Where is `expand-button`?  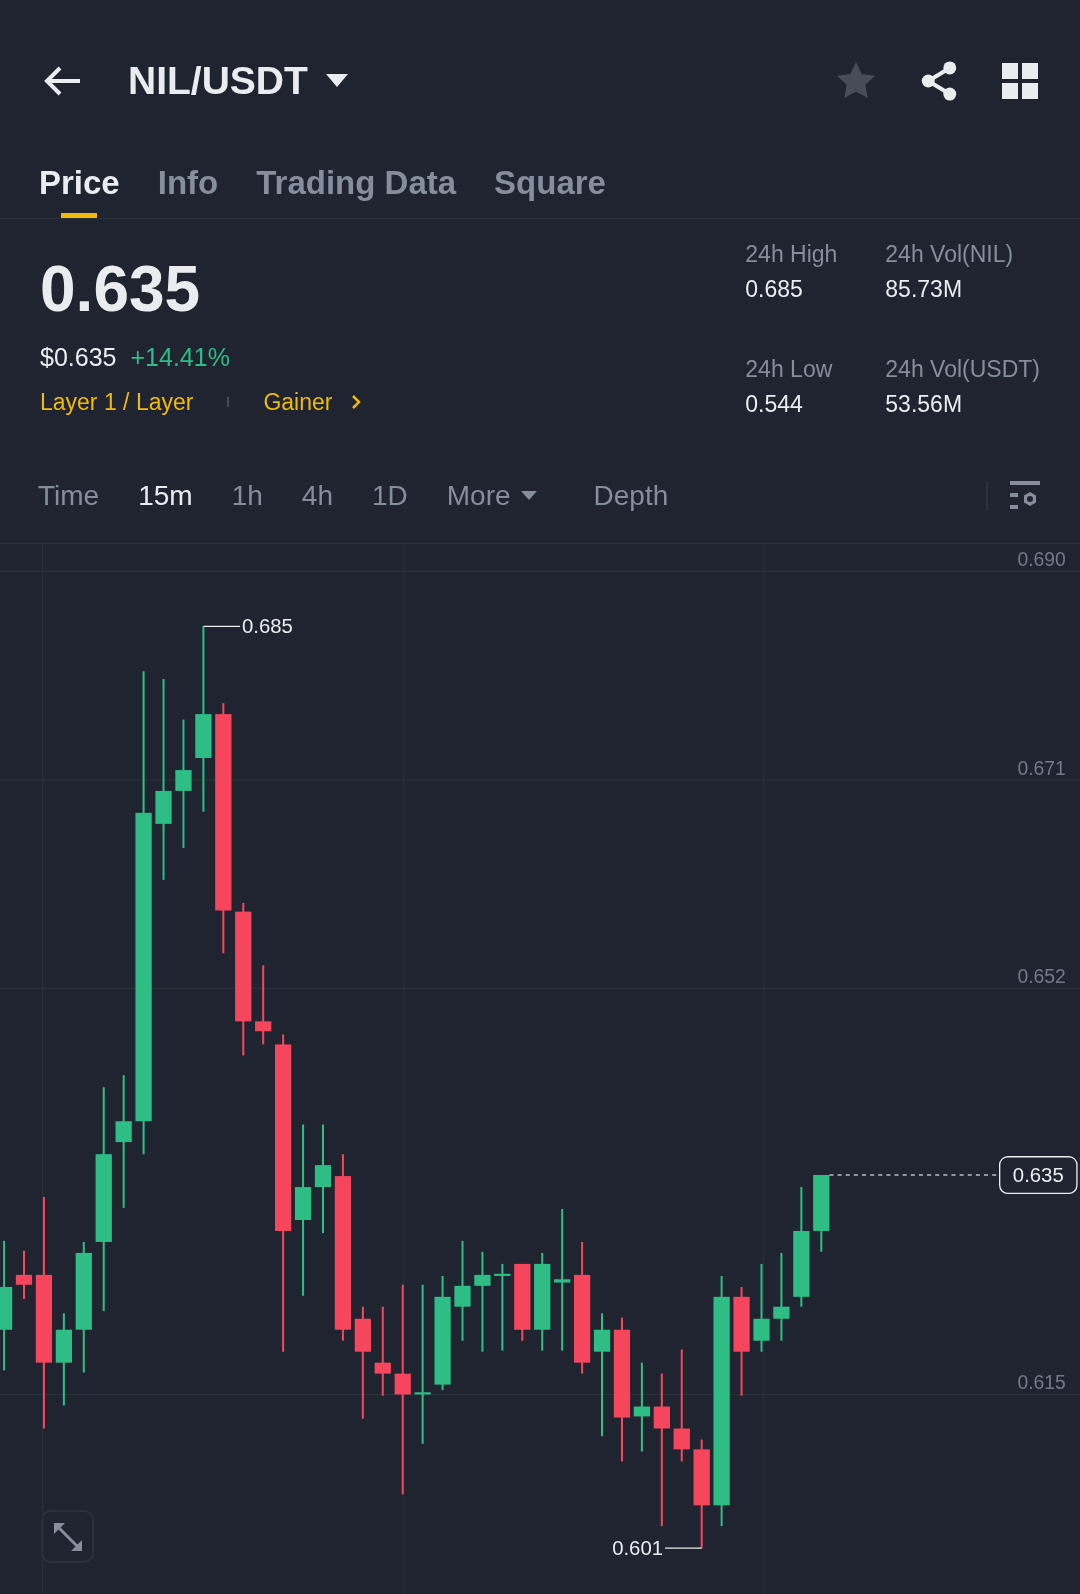 expand-button is located at coordinates (67, 1536).